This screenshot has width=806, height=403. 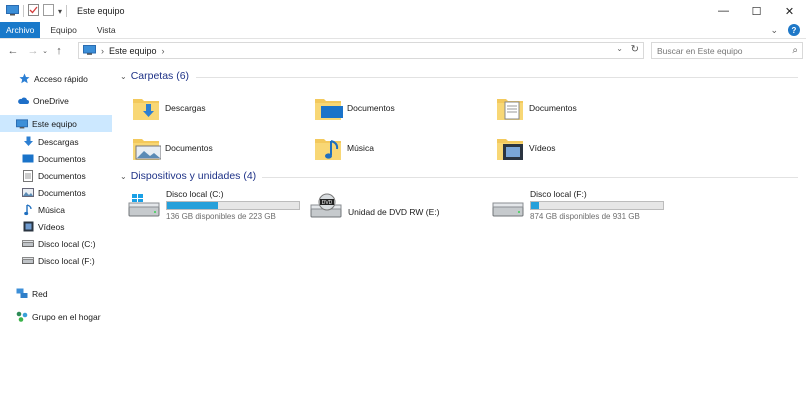 What do you see at coordinates (185, 108) in the screenshot?
I see `folder-name: Descargas` at bounding box center [185, 108].